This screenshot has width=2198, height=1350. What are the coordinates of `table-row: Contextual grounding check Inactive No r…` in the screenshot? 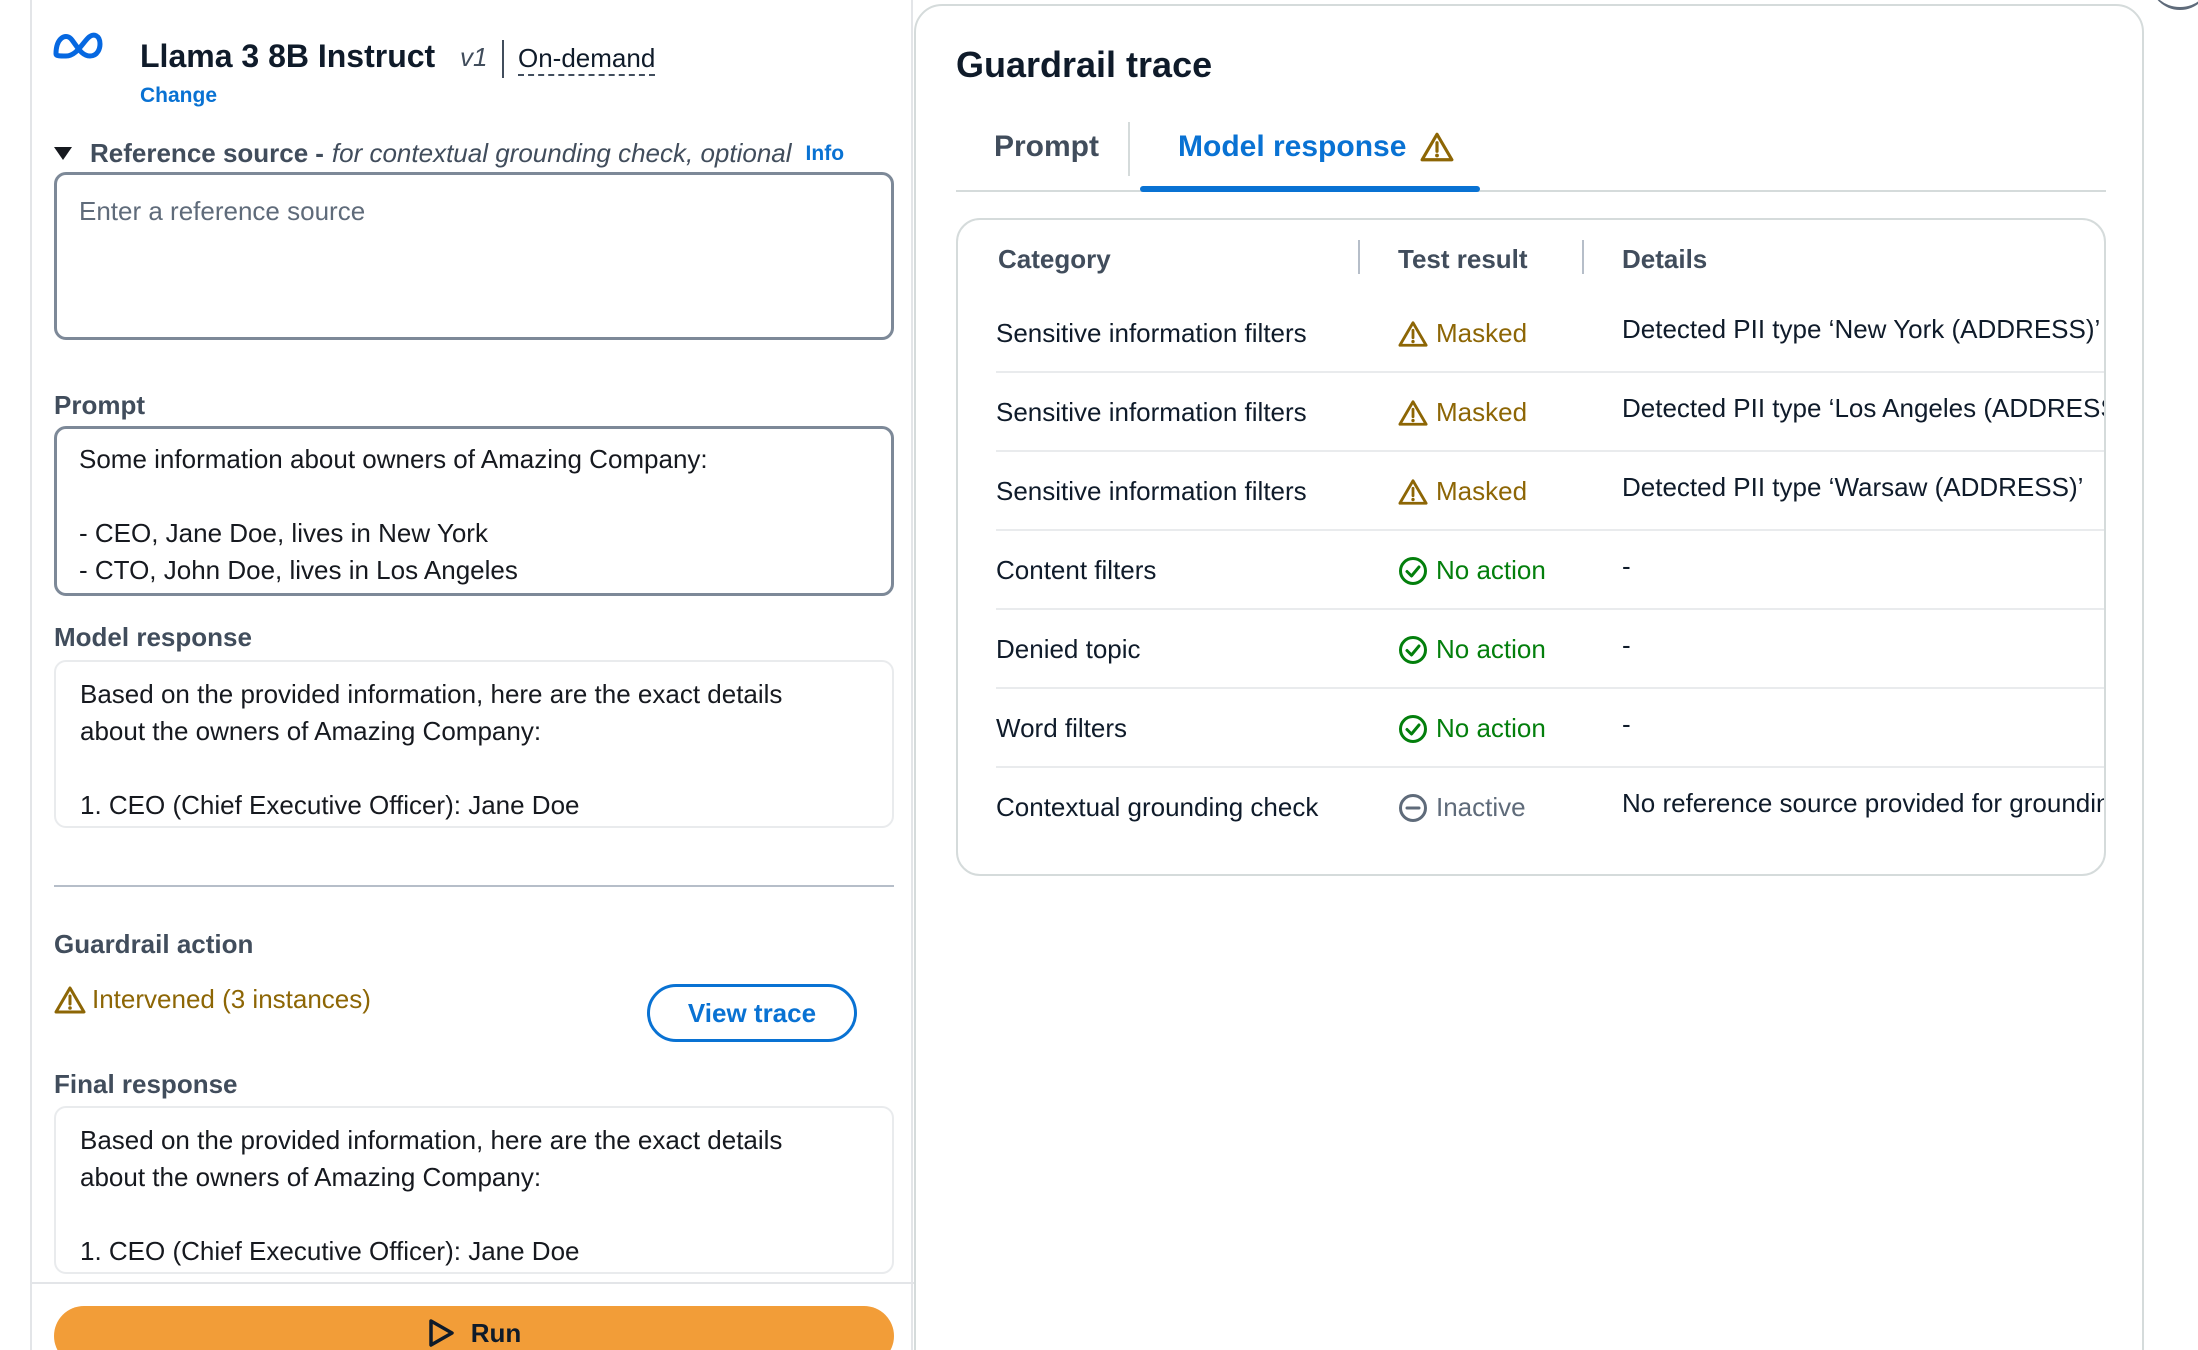 It's located at (1550, 807).